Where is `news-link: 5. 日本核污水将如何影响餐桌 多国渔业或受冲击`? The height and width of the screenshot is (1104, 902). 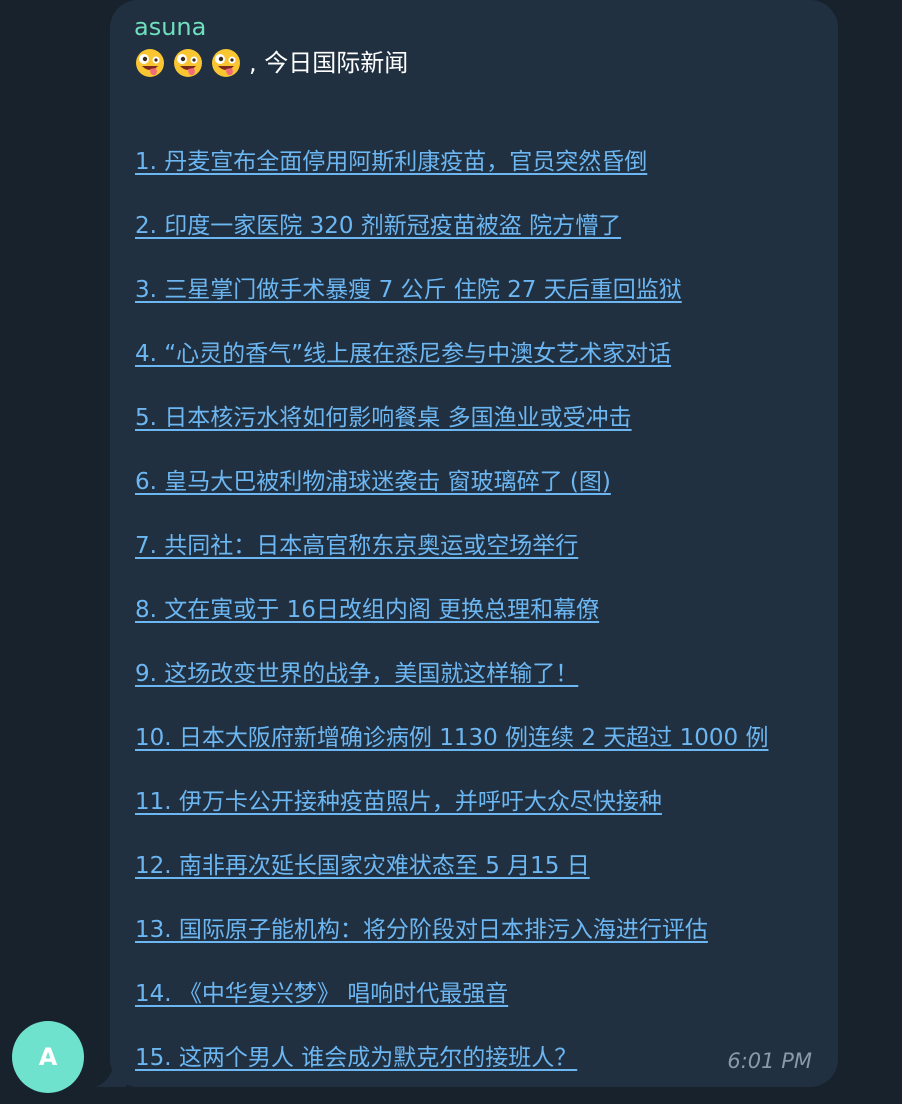
news-link: 5. 日本核污水将如何影响餐桌 多国渔业或受冲击 is located at coordinates (383, 418).